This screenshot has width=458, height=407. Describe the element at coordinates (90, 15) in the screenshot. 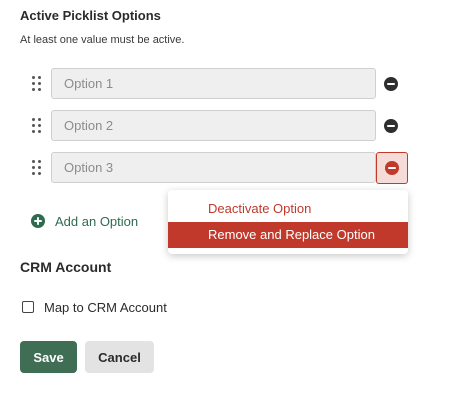

I see `section-title: Active Picklist Options` at that location.